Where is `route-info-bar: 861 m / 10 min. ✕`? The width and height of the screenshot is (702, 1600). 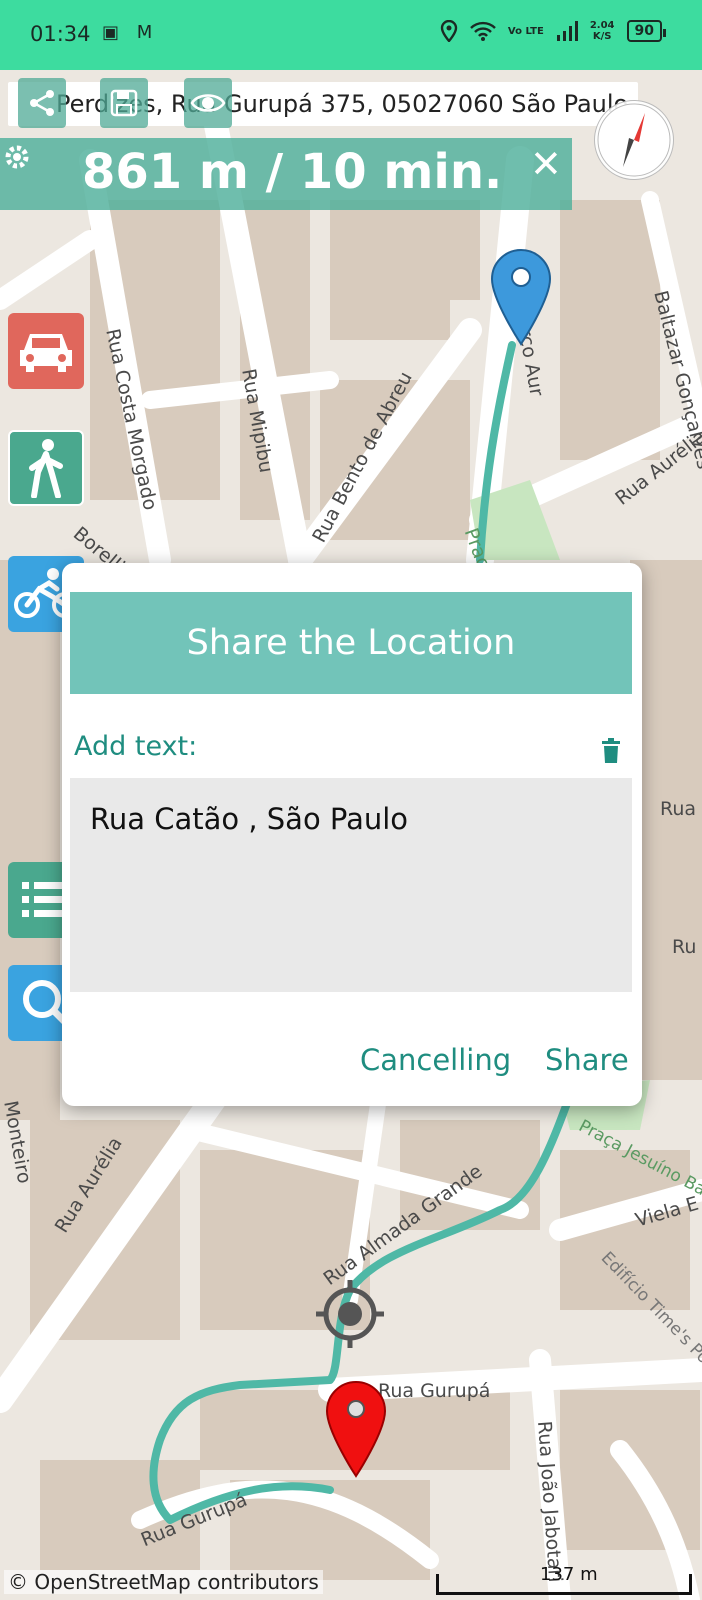
route-info-bar: 861 m / 10 min. ✕ is located at coordinates (286, 174).